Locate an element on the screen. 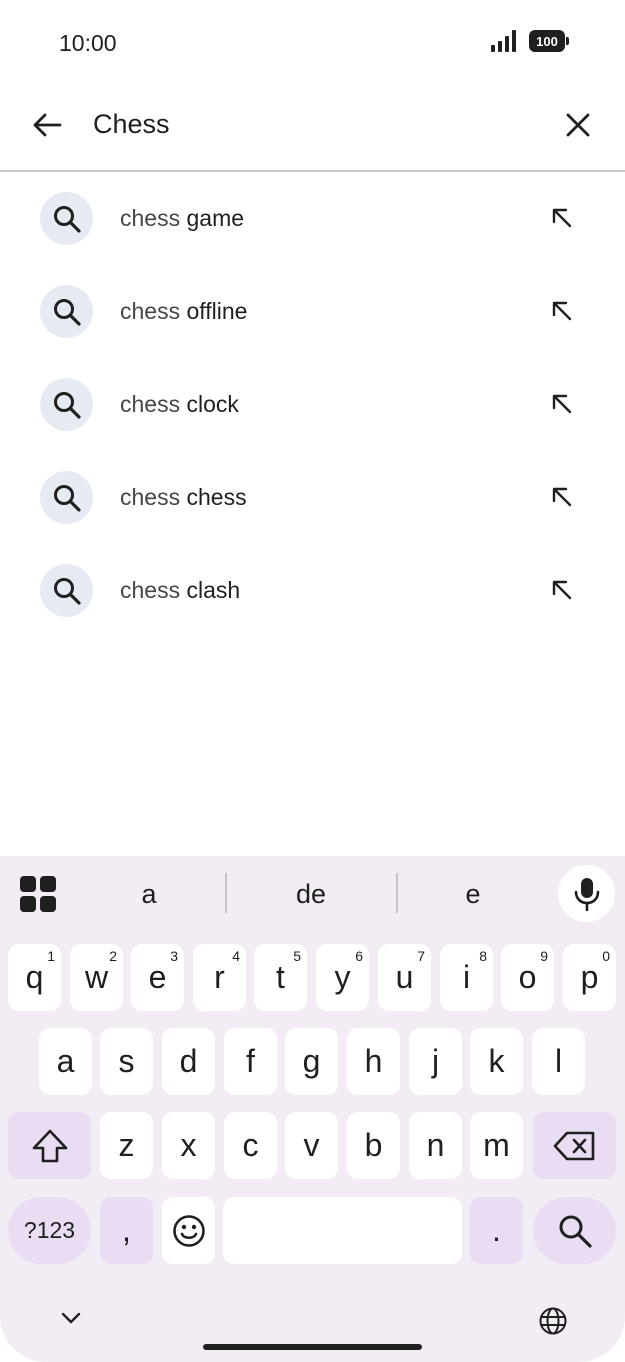 The image size is (625, 1362). suggestion-item: chess game is located at coordinates (312, 218).